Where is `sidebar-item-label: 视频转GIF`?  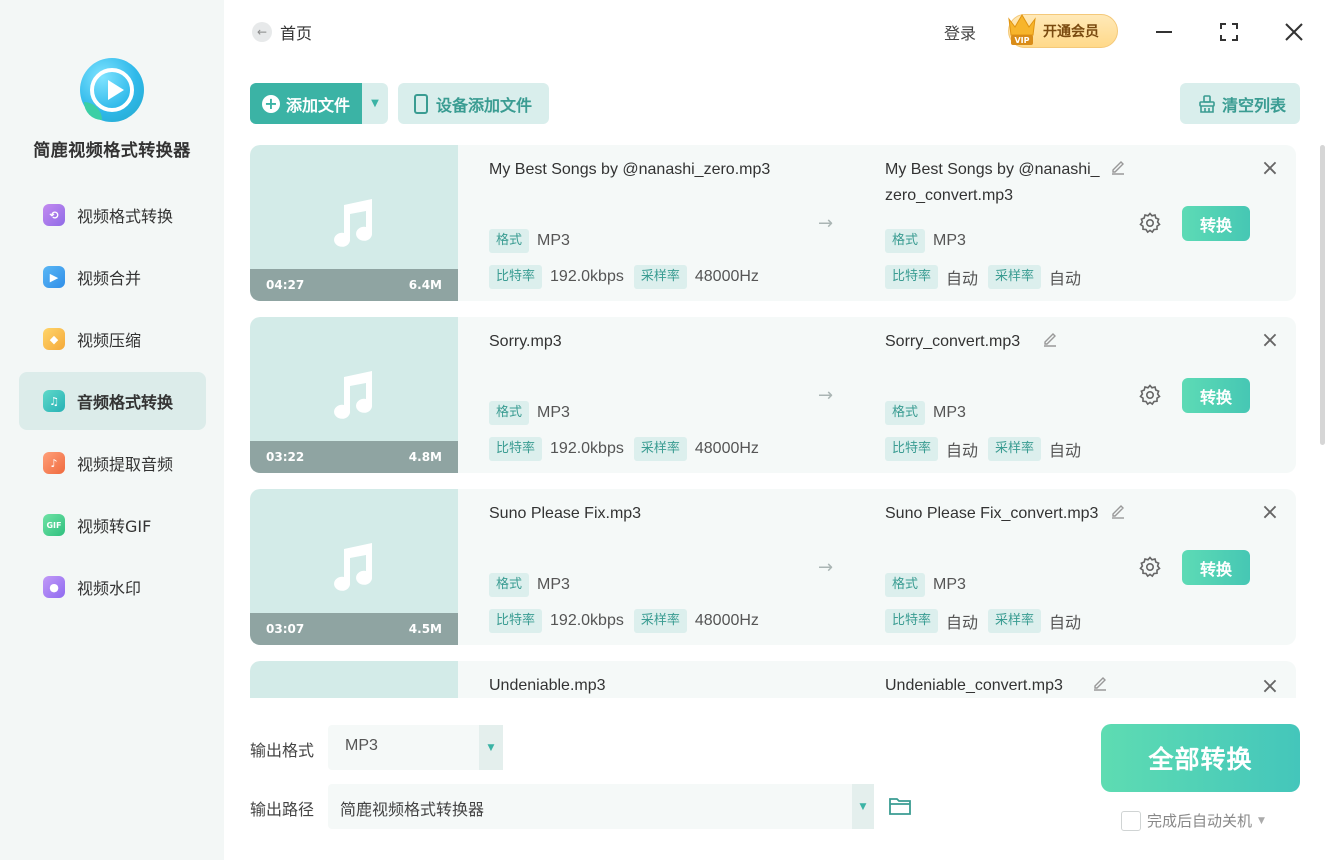 sidebar-item-label: 视频转GIF is located at coordinates (114, 526).